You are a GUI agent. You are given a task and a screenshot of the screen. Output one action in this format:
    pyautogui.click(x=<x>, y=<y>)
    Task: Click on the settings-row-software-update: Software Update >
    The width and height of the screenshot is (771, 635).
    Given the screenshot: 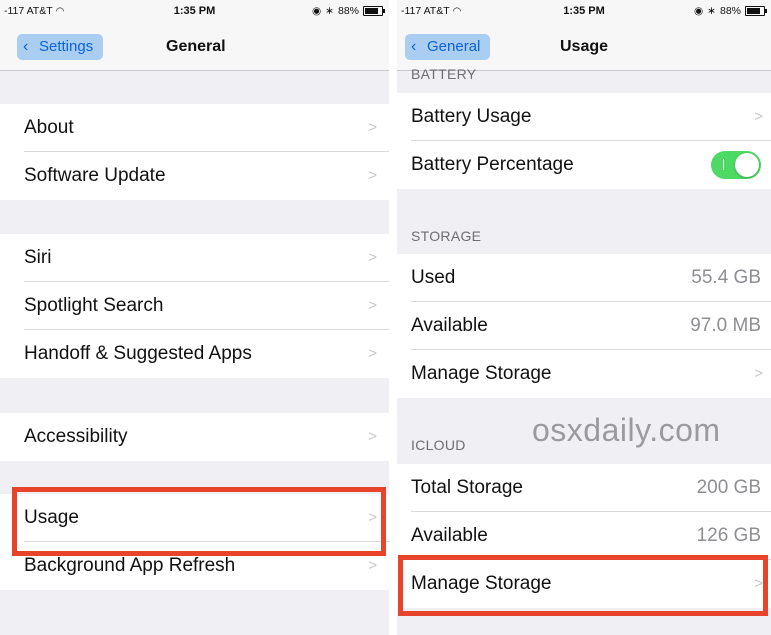 What is the action you would take?
    pyautogui.click(x=194, y=176)
    